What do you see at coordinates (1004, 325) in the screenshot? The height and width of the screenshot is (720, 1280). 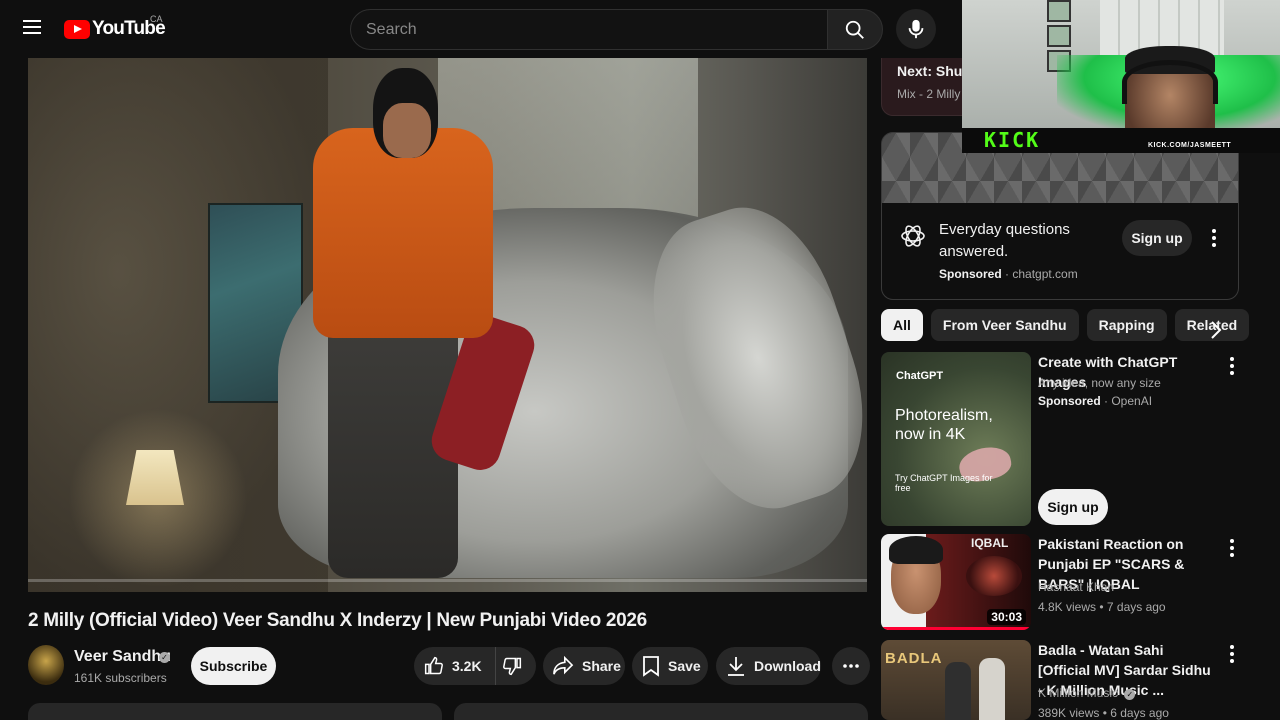 I see `chip-from-veer-sandhu: From Veer Sandhu` at bounding box center [1004, 325].